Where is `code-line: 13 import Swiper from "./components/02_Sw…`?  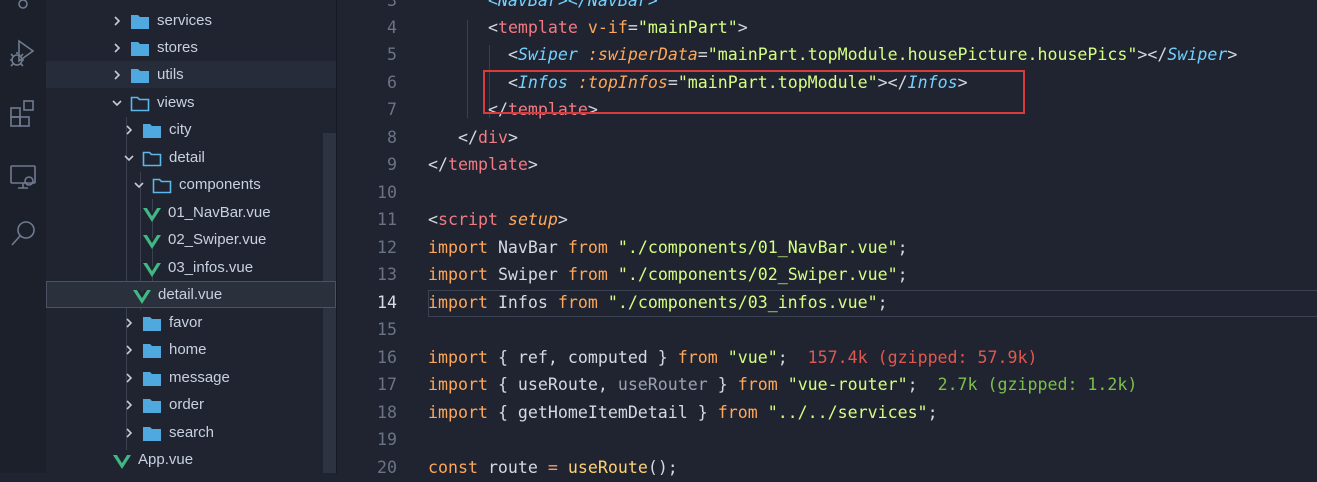 code-line: 13 import Swiper from "./components/02_Sw… is located at coordinates (827, 275).